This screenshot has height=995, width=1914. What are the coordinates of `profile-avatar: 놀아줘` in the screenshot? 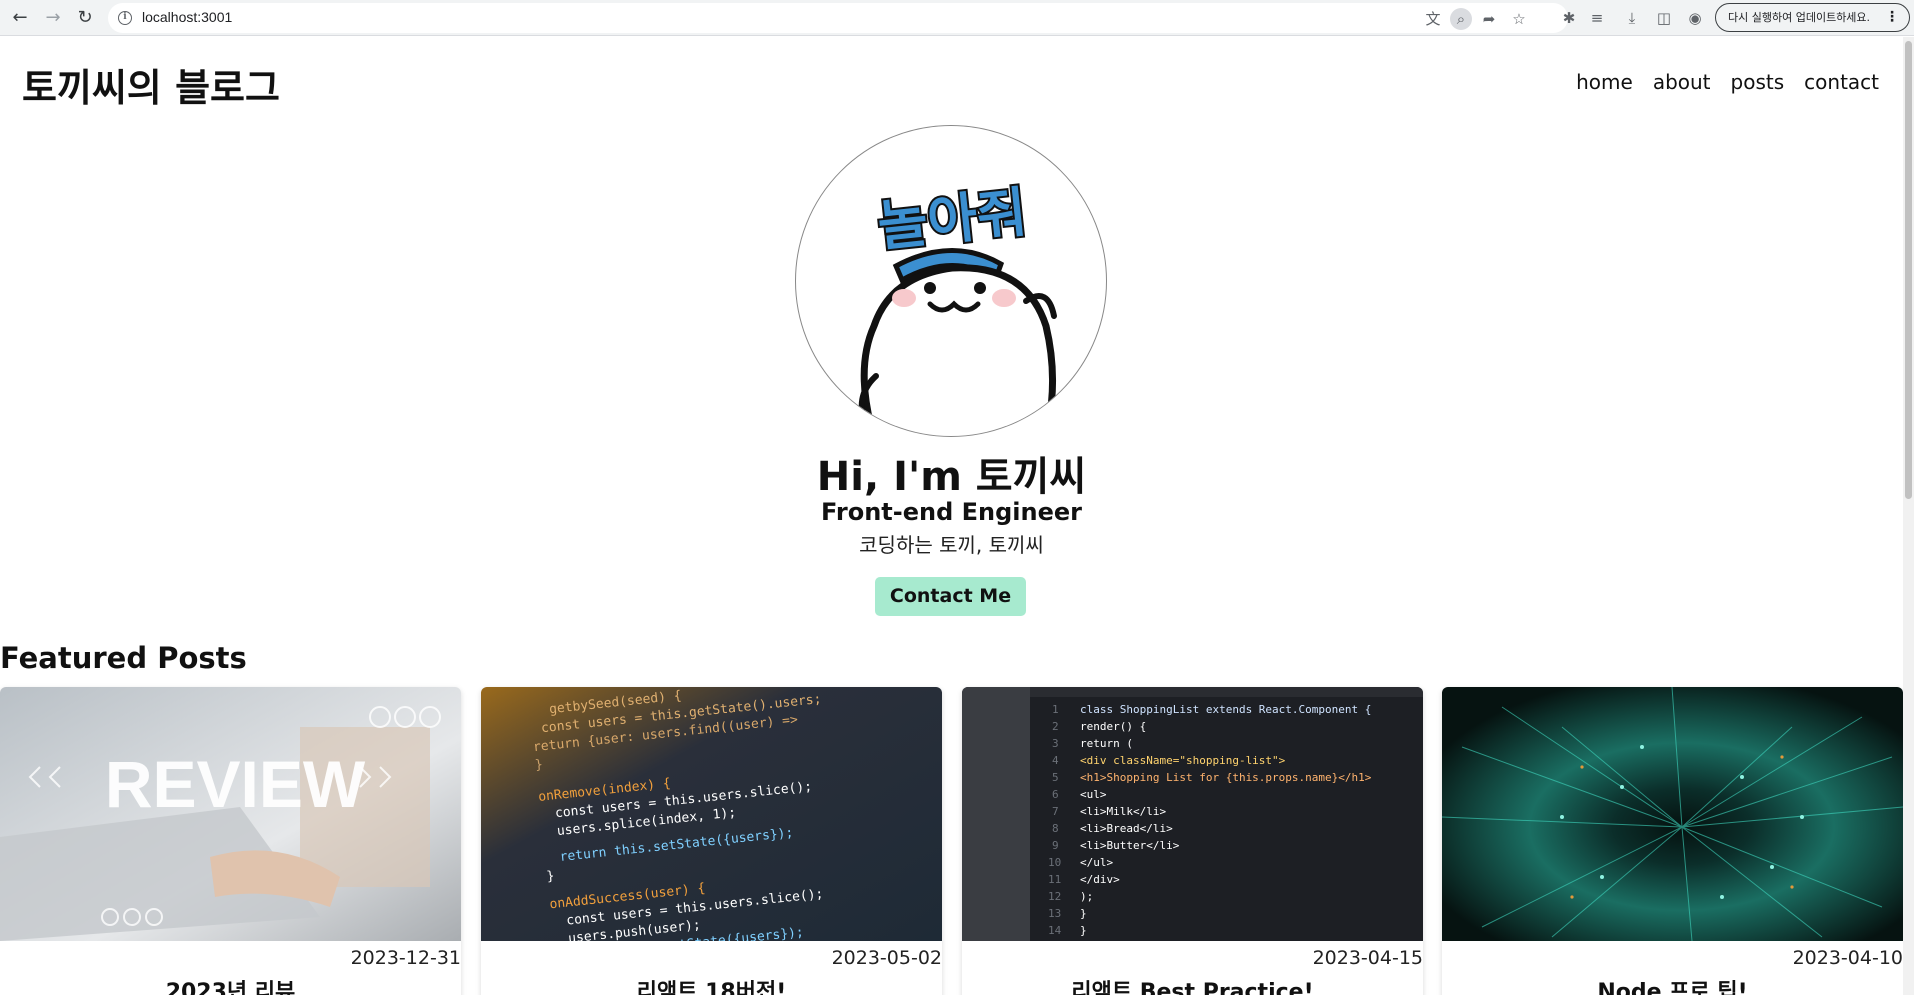 It's located at (951, 281).